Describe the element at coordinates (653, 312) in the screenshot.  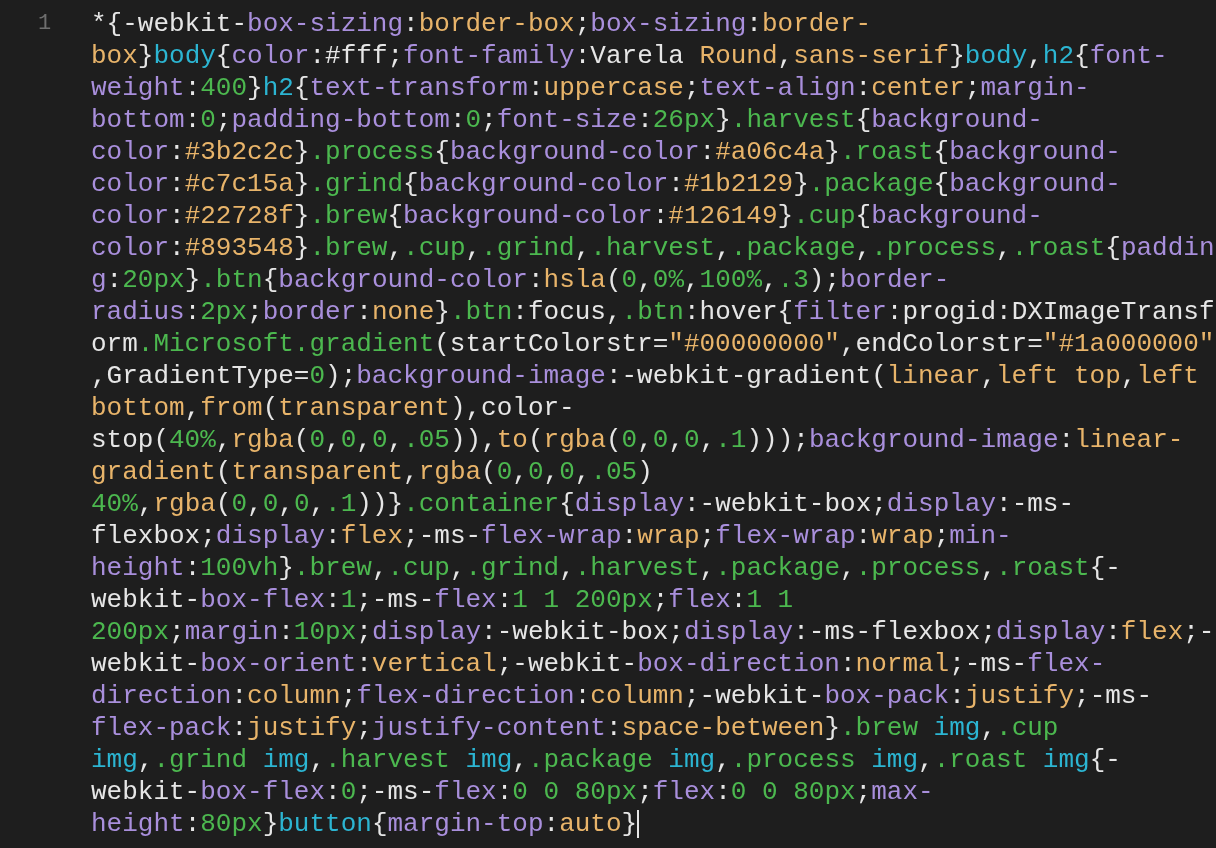
I see `code-line: radius:2px;border:none}.btn:focus,.btn:hover{filter:progid:DXImageTransf` at that location.